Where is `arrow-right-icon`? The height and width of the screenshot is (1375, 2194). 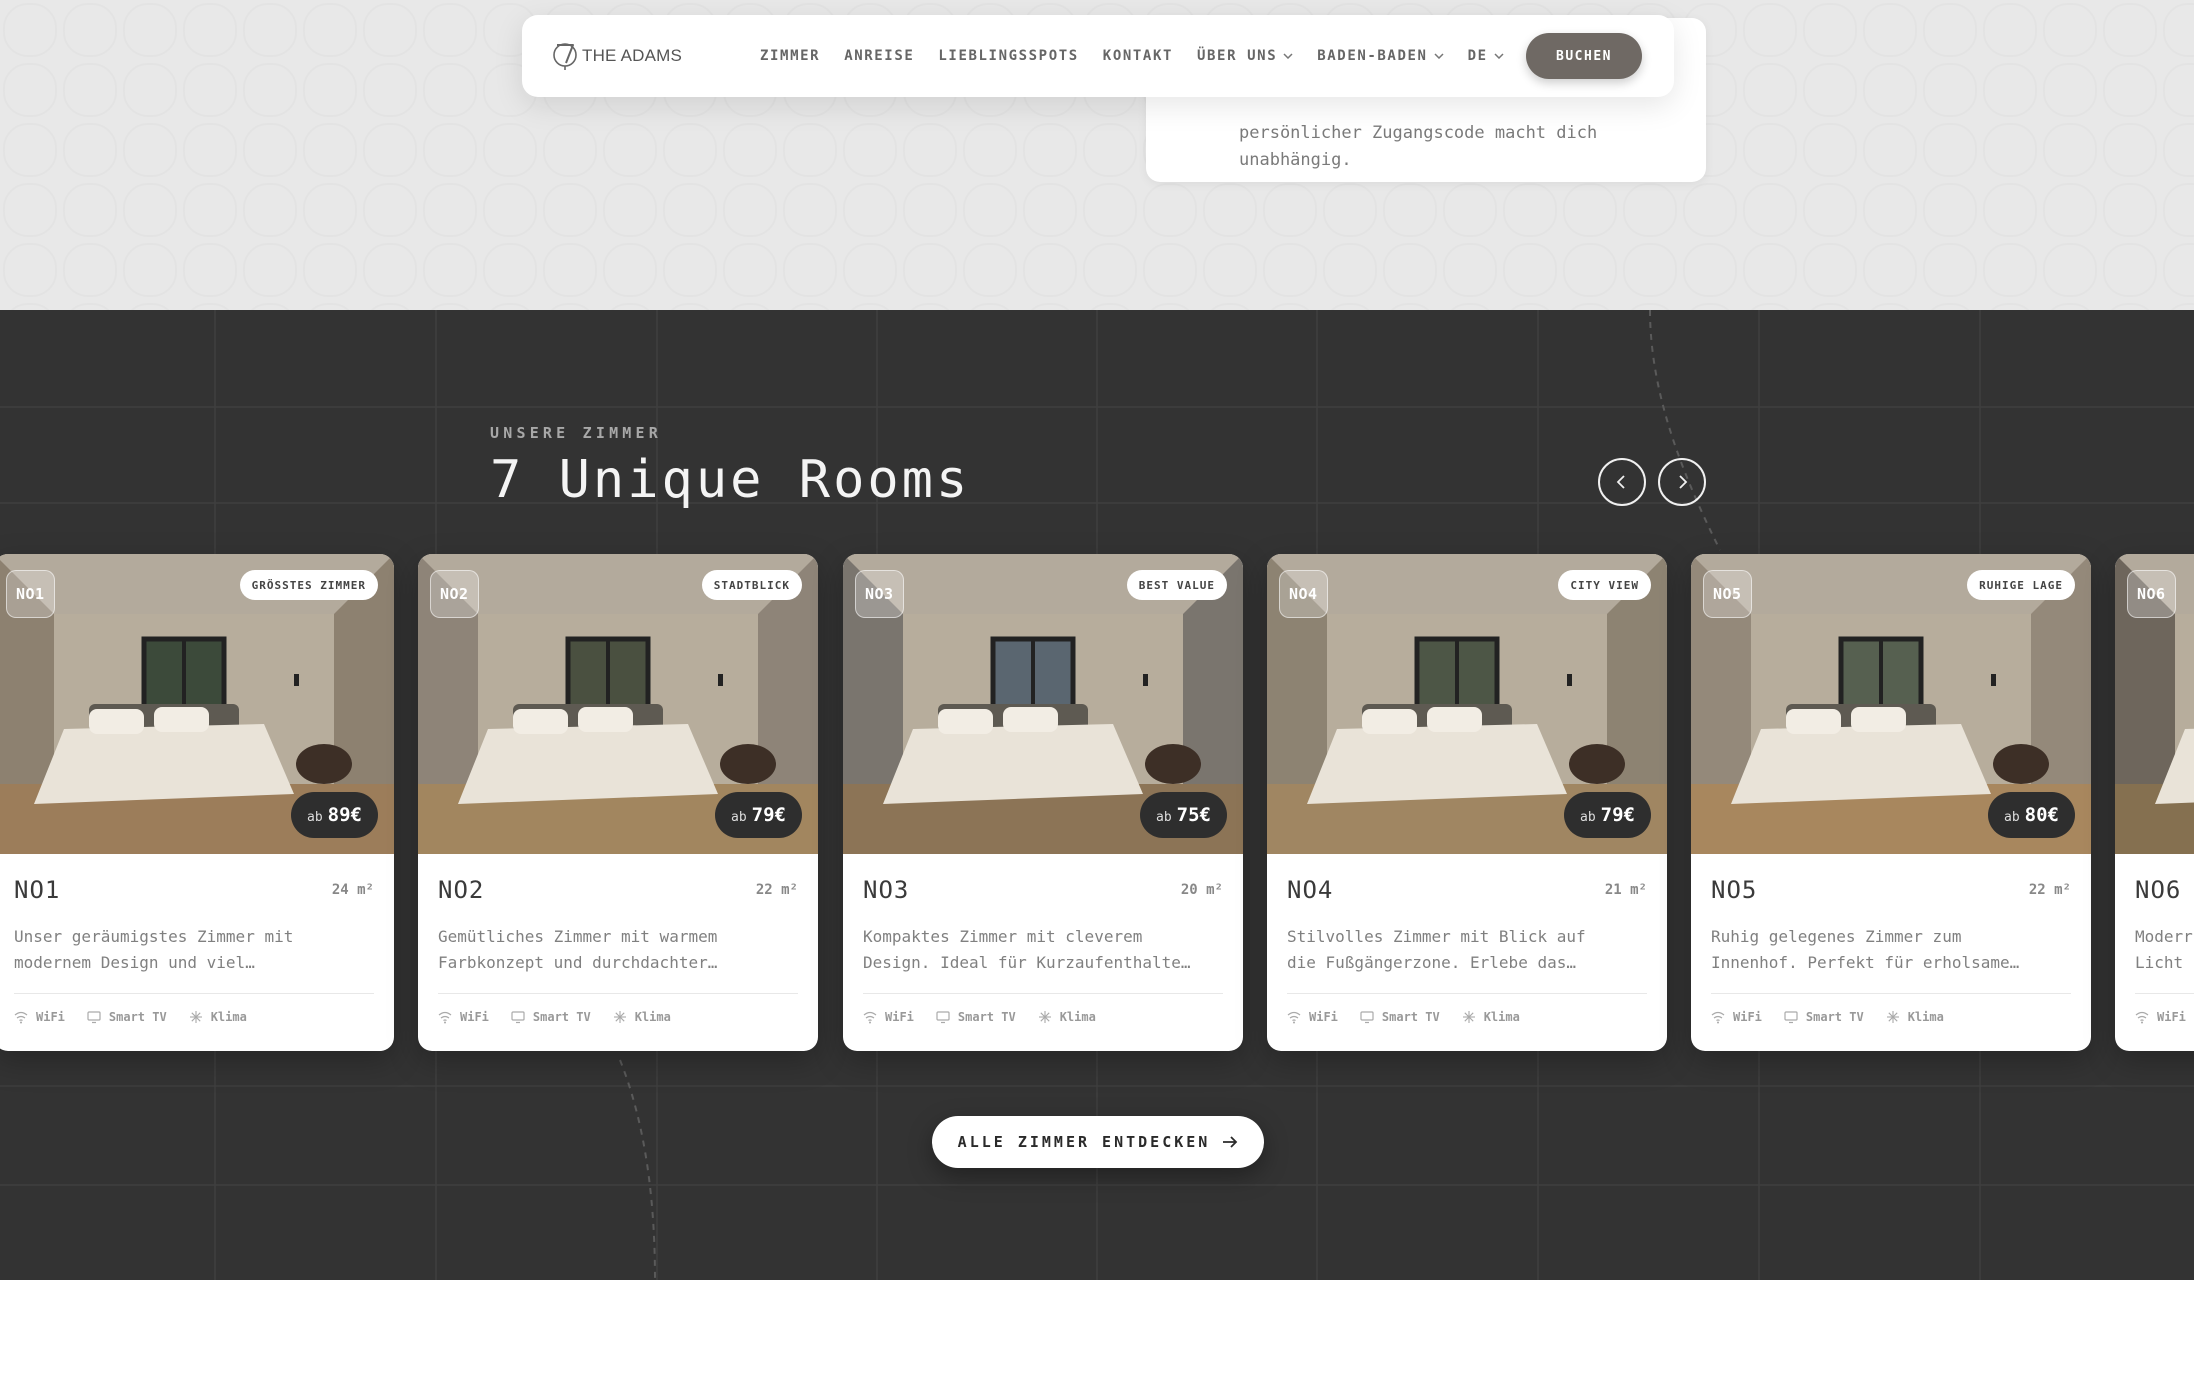 arrow-right-icon is located at coordinates (1230, 1142).